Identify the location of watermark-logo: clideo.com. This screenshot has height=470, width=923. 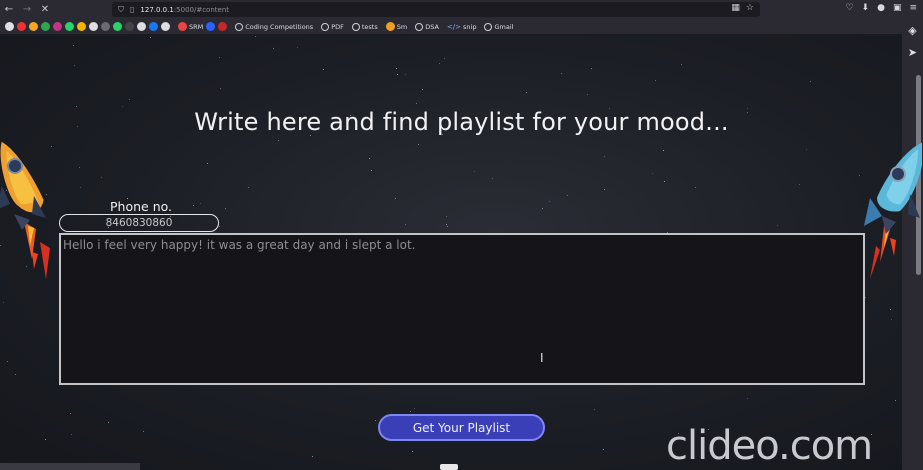
(769, 446).